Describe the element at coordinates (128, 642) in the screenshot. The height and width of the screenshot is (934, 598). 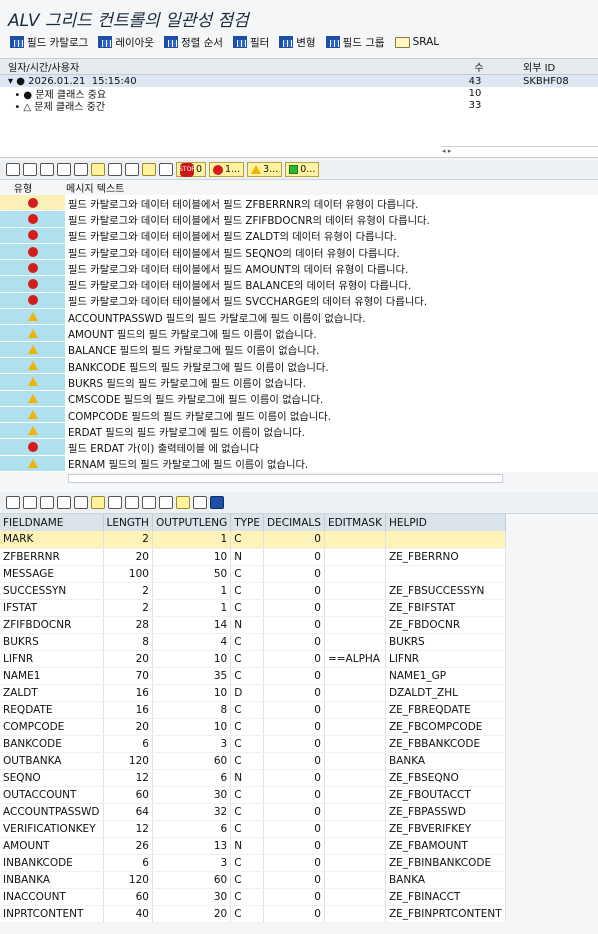
I see `cell-length: 8` at that location.